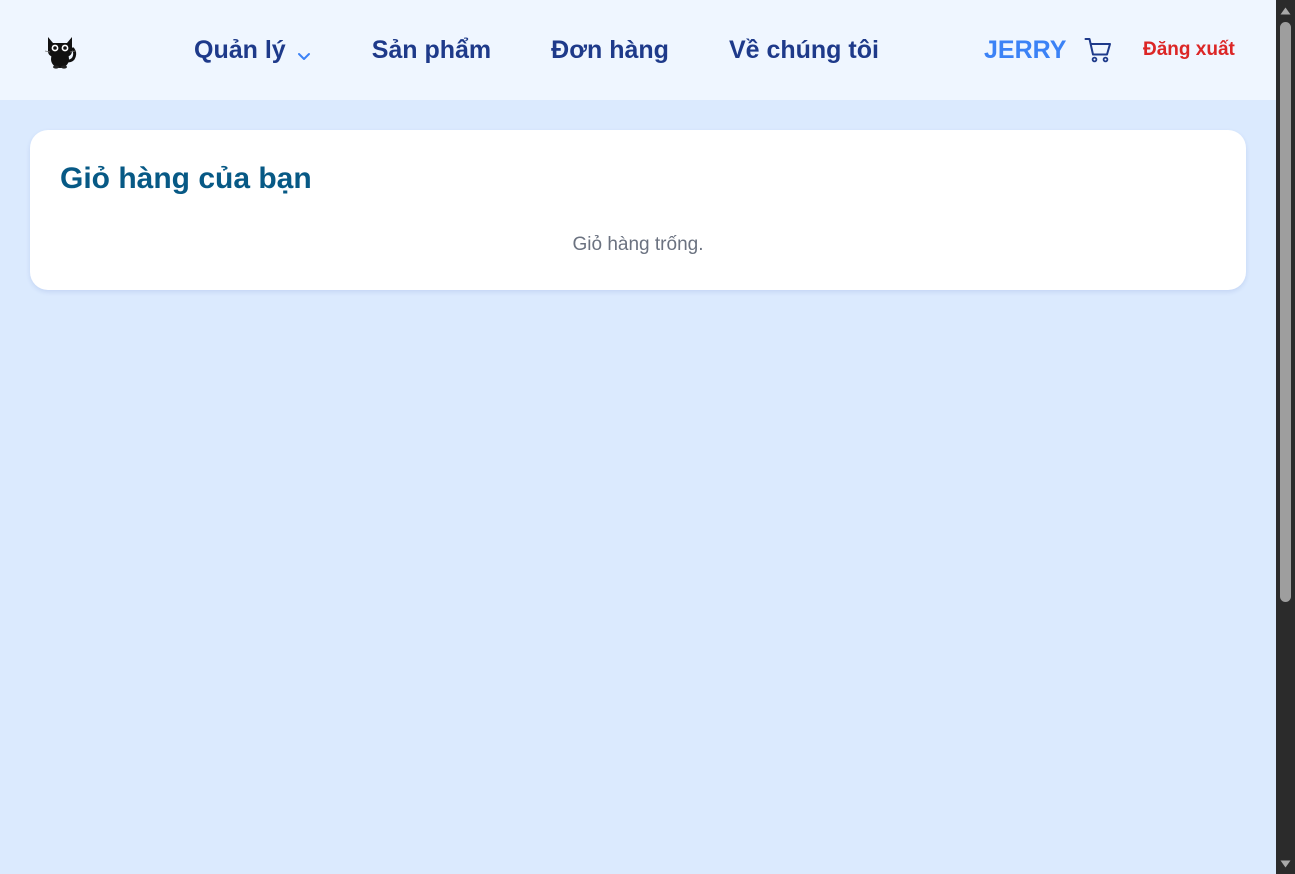 The height and width of the screenshot is (874, 1295). I want to click on scroll-up-arrow-icon, so click(1285, 10).